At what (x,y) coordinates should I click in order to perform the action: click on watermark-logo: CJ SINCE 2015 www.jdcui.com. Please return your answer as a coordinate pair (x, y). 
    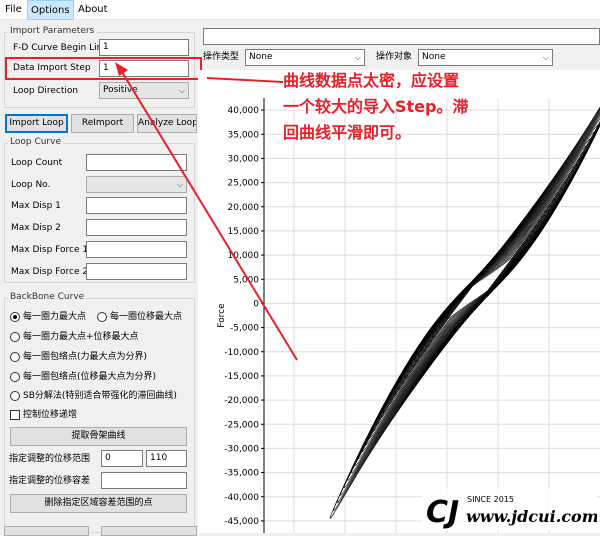
    Looking at the image, I should click on (509, 509).